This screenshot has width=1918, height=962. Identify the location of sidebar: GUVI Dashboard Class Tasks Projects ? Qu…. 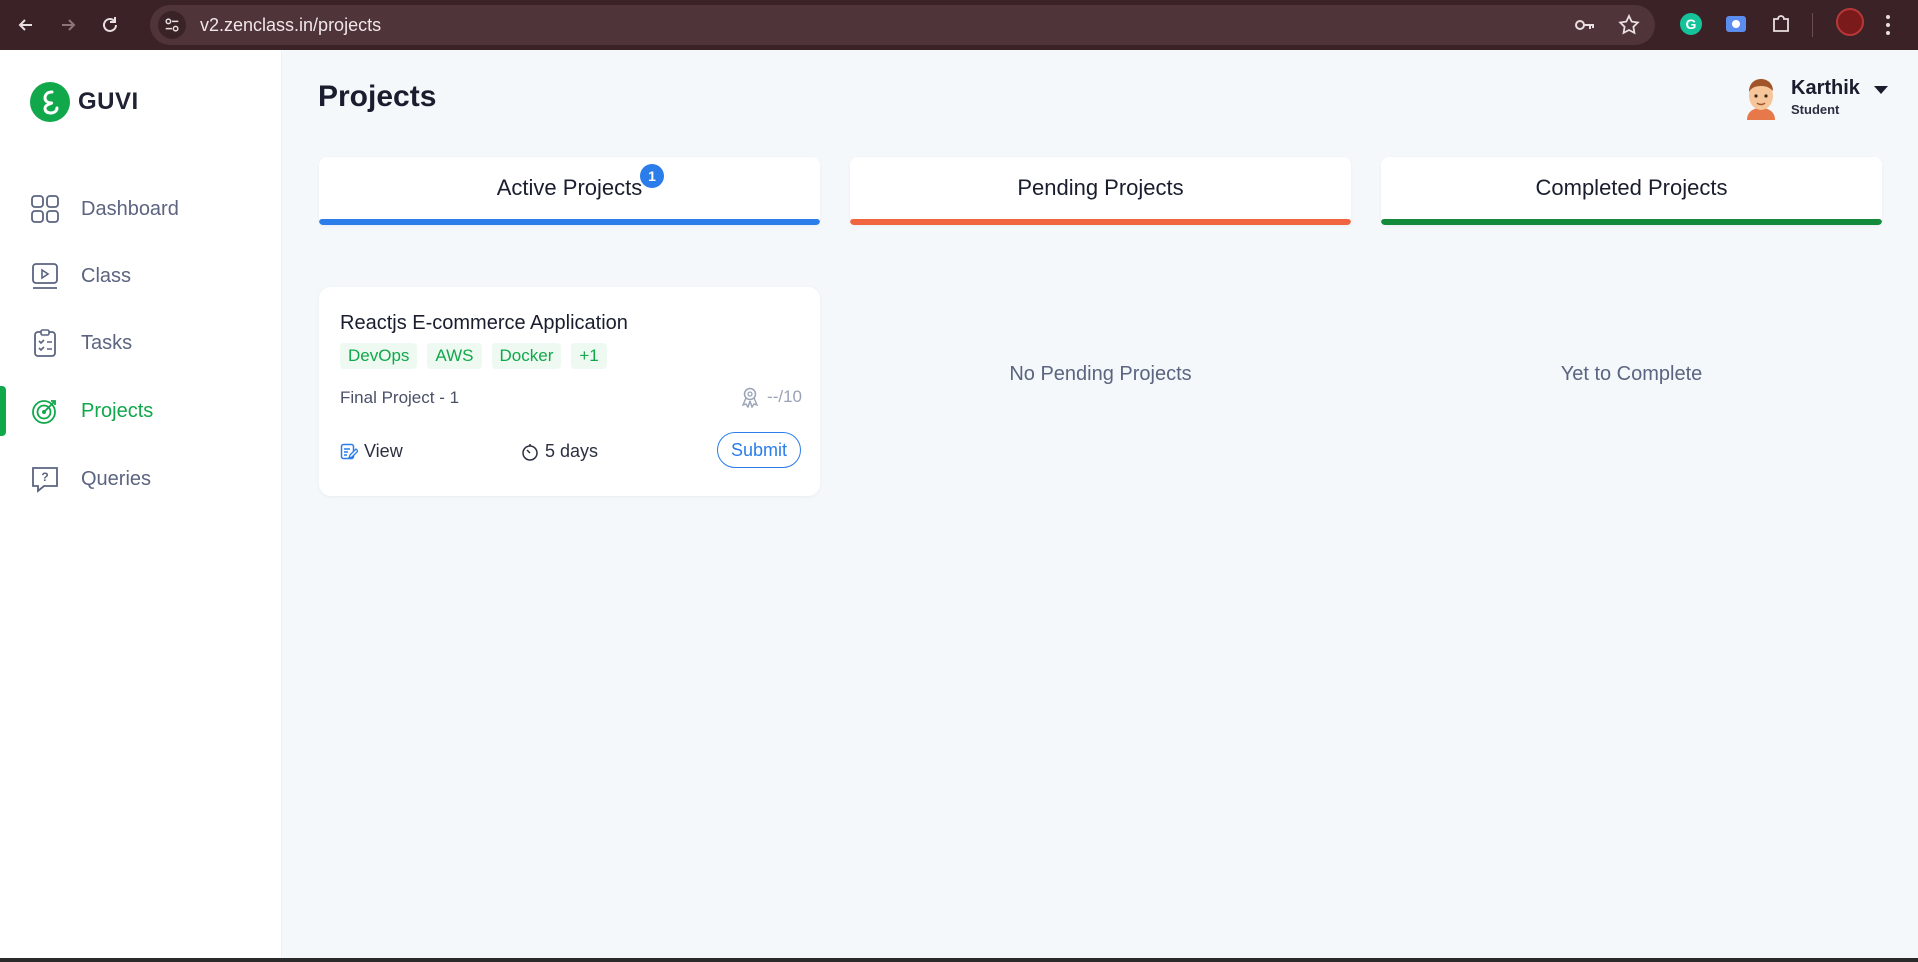
(141, 506).